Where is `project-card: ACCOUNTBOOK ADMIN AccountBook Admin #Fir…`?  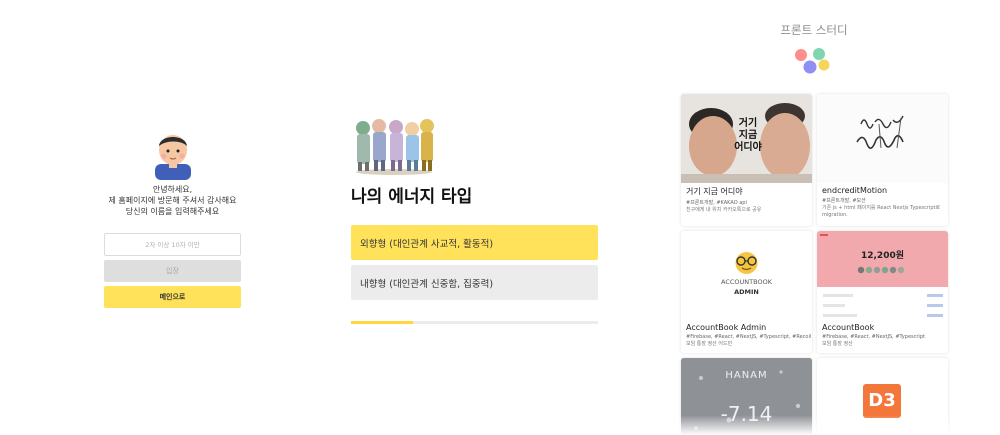 project-card: ACCOUNTBOOK ADMIN AccountBook Admin #Fir… is located at coordinates (746, 292).